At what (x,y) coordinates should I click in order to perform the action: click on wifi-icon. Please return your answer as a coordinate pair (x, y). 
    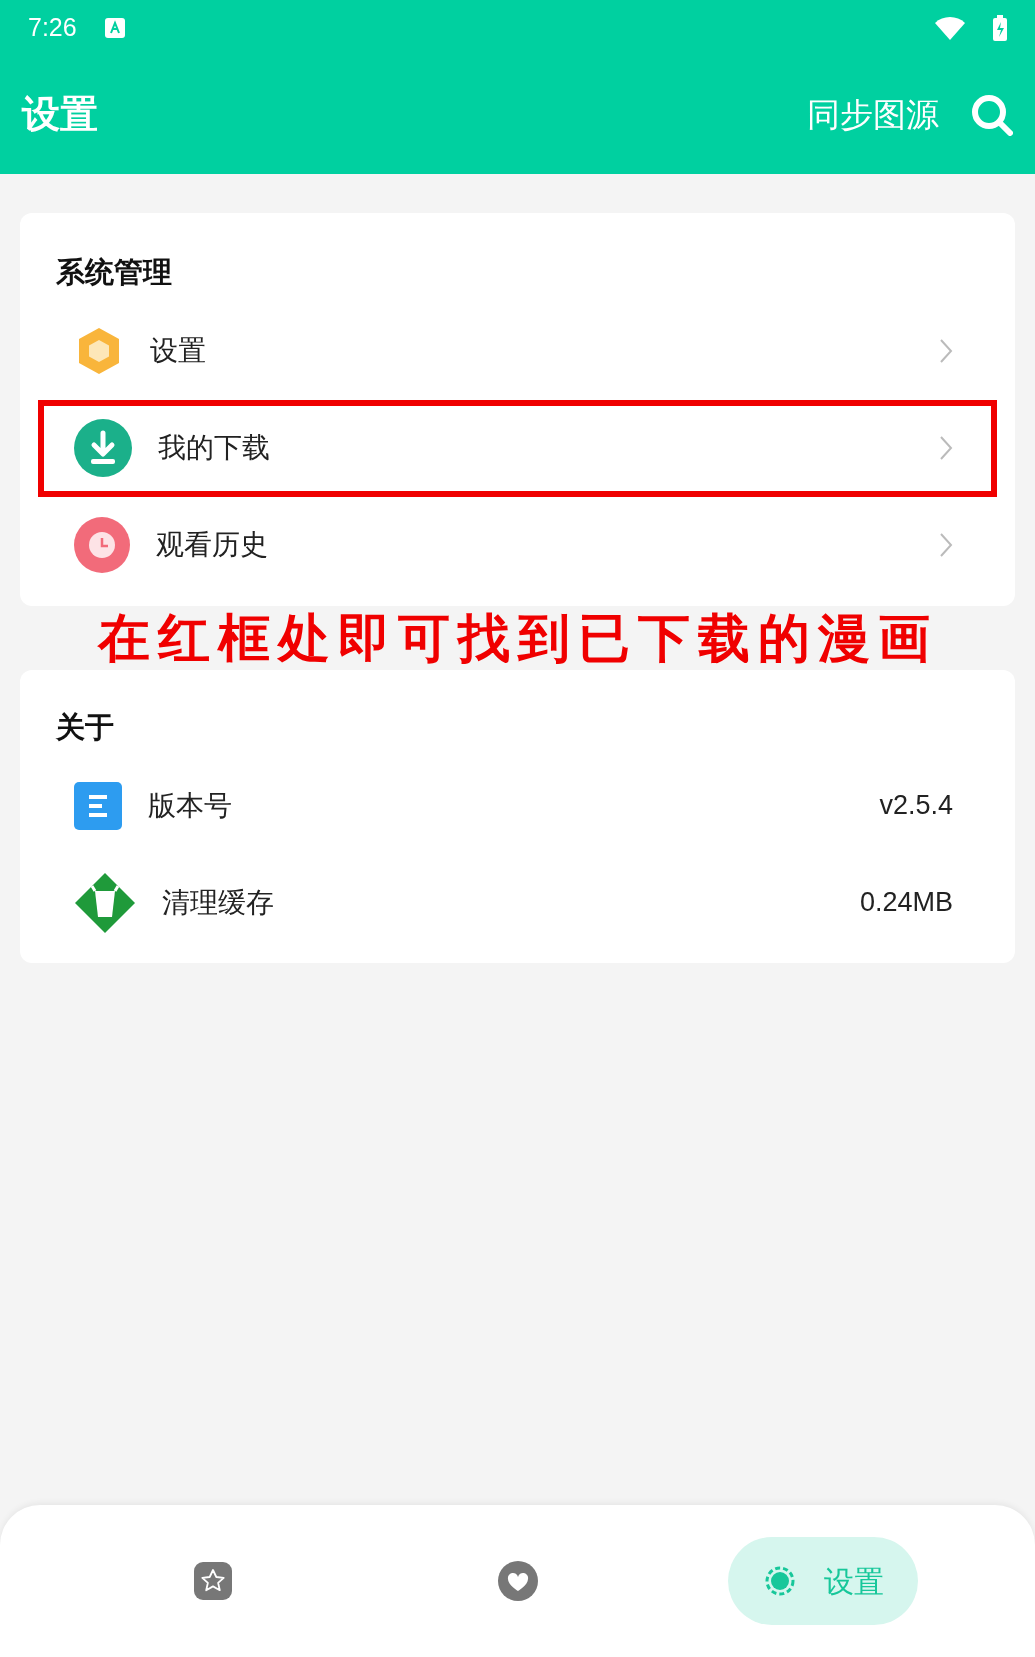
    Looking at the image, I should click on (950, 27).